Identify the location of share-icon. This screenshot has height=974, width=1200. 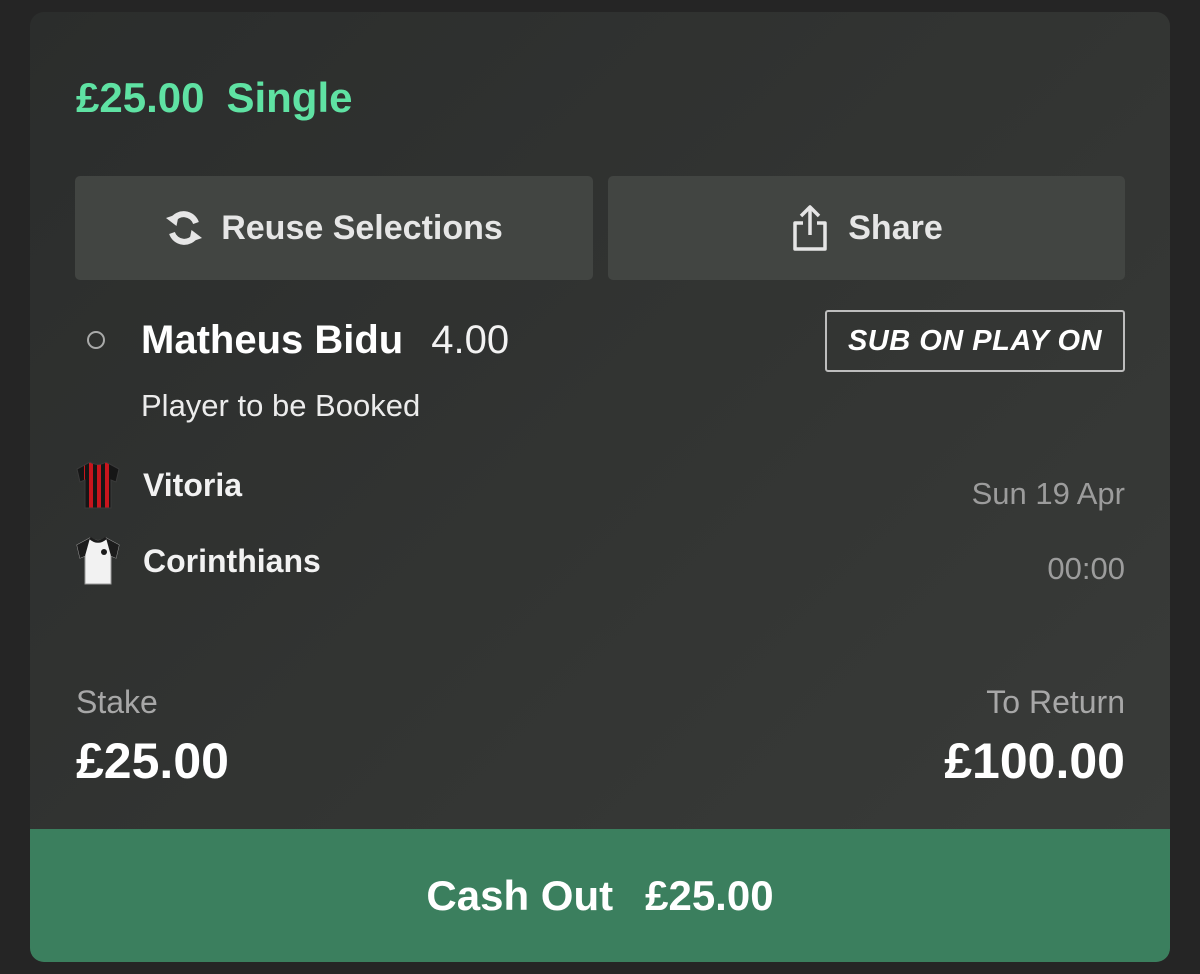
(810, 228).